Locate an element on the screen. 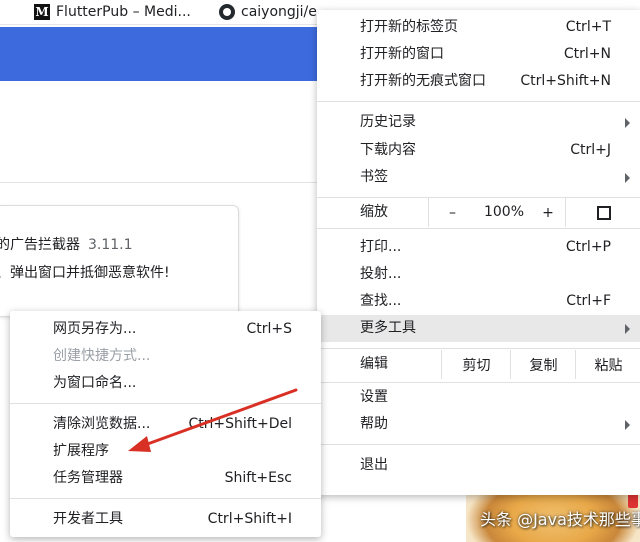 Image resolution: width=640 pixels, height=542 pixels. extension-version: 3.11.1 is located at coordinates (110, 245).